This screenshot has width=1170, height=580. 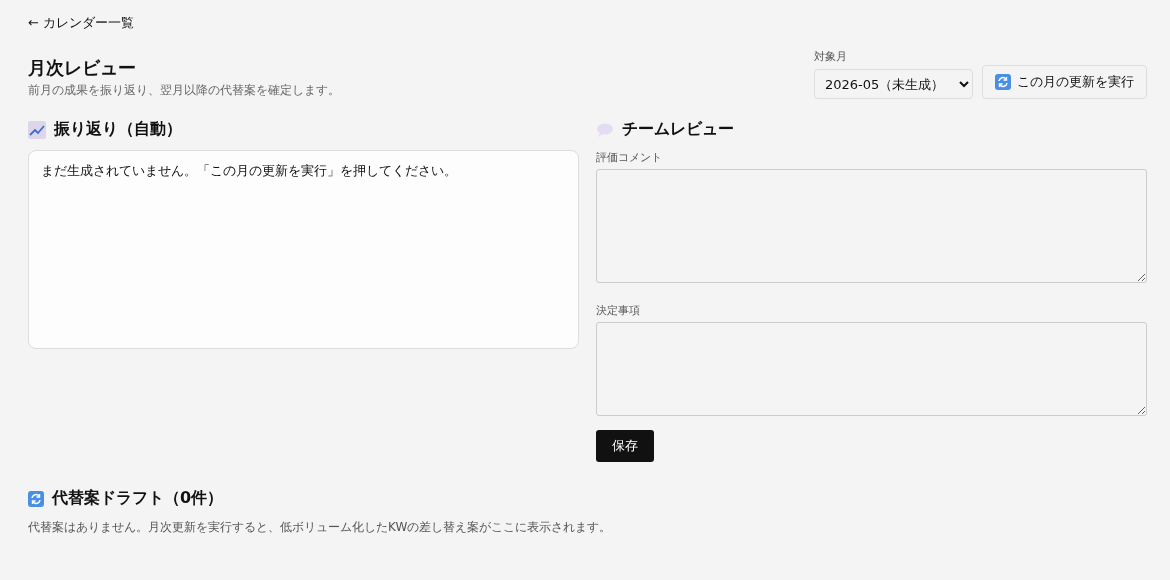 I want to click on section-title: 代替案ドラフト（0件）, so click(x=138, y=498).